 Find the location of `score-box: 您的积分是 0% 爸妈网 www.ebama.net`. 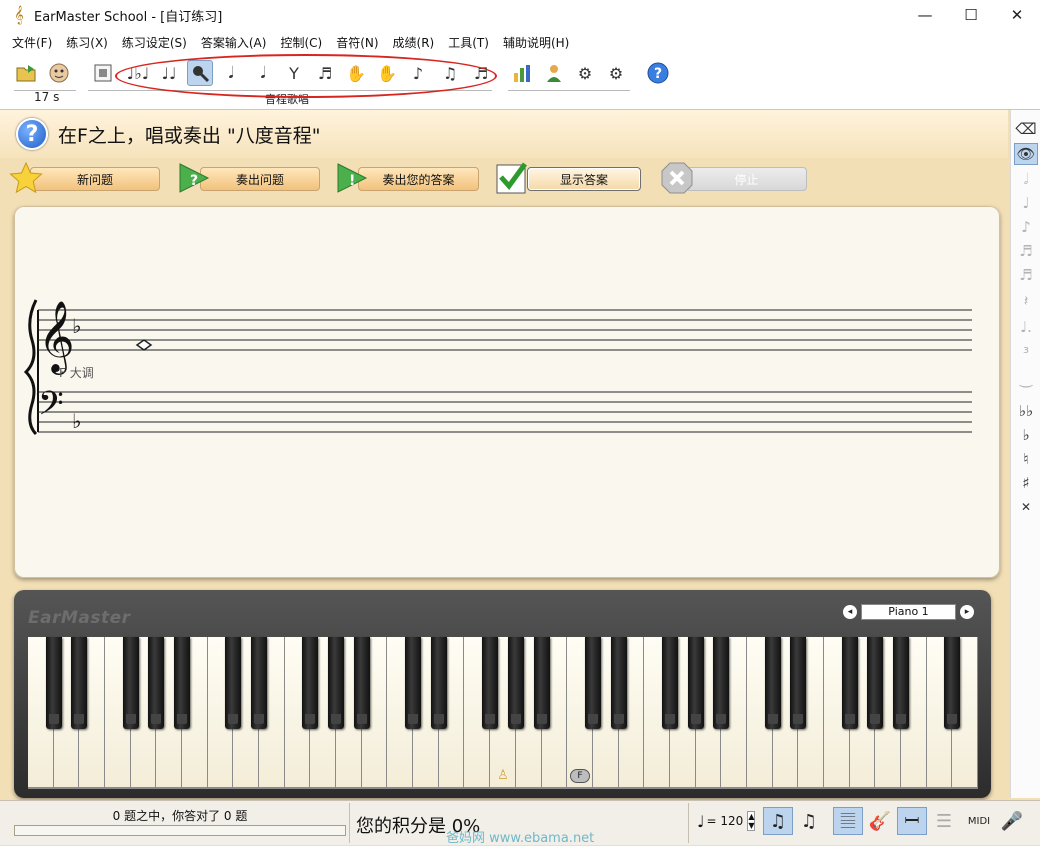

score-box: 您的积分是 0% 爸妈网 www.ebama.net is located at coordinates (519, 824).